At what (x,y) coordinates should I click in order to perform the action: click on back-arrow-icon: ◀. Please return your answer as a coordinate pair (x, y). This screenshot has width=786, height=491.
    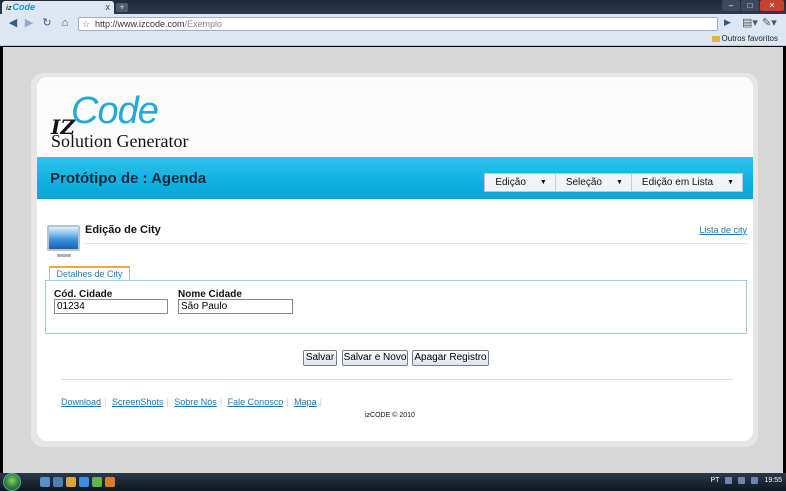
    Looking at the image, I should click on (13, 23).